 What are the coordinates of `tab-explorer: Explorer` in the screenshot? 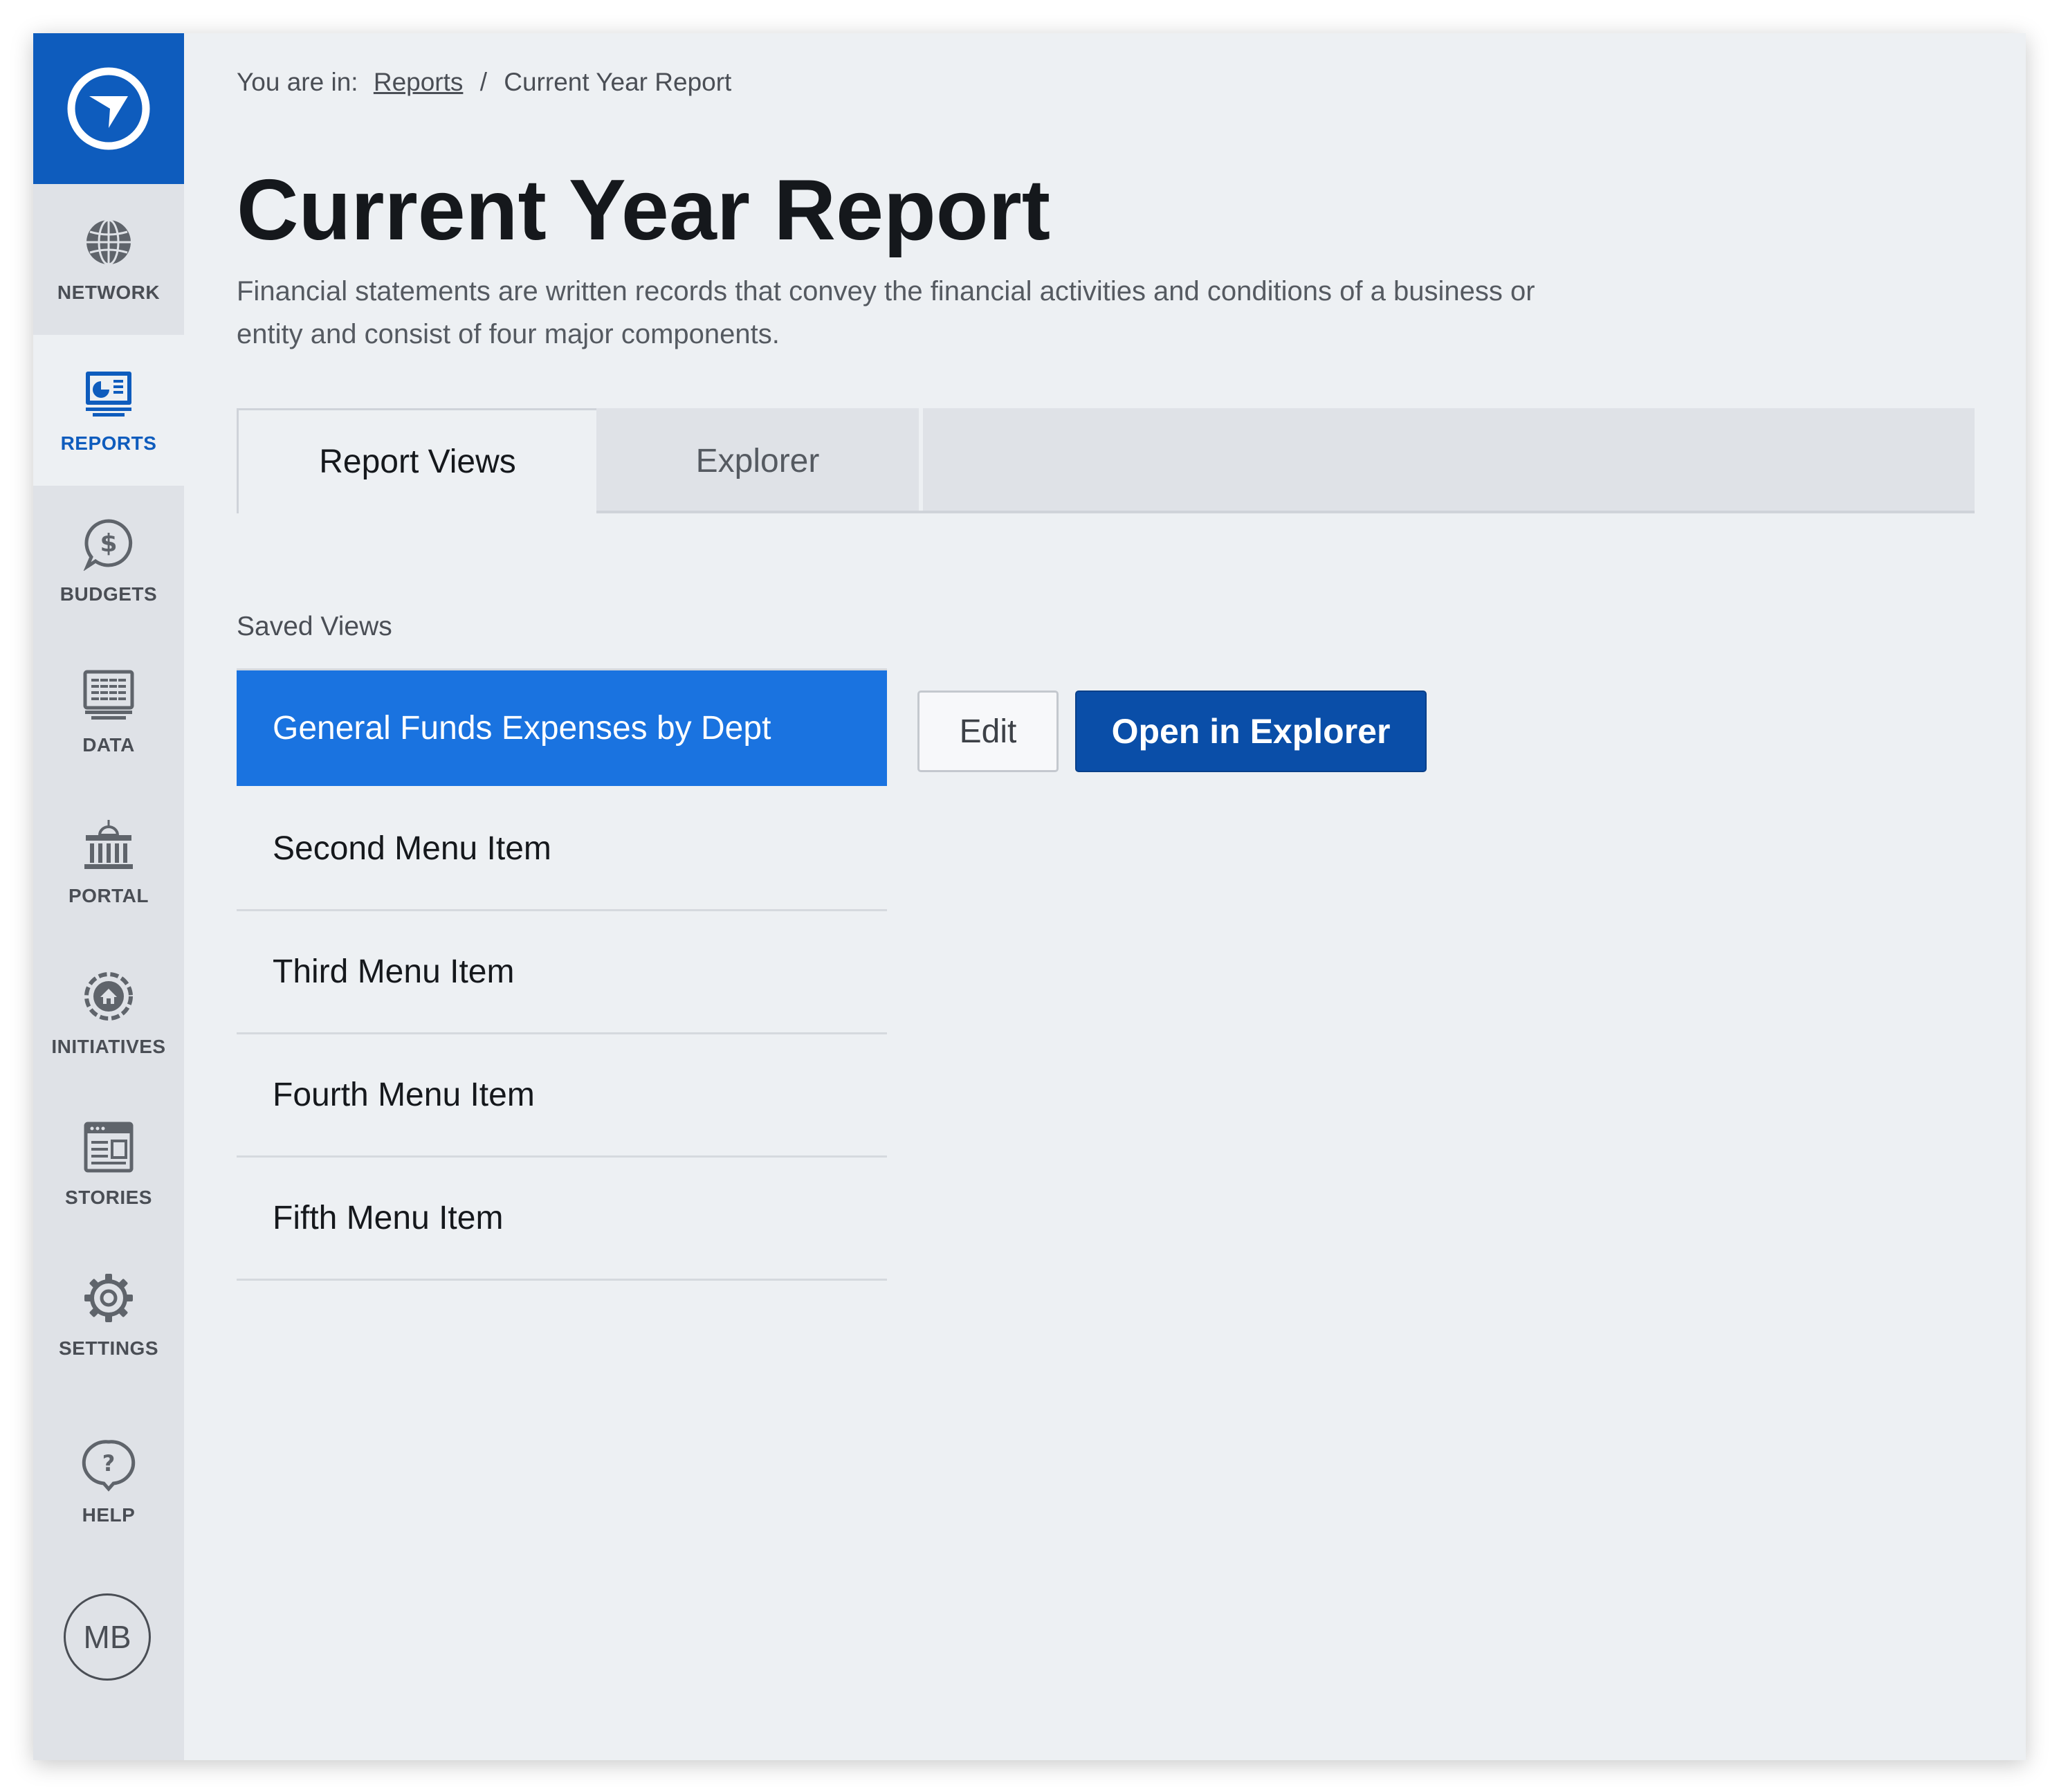 It's located at (759, 460).